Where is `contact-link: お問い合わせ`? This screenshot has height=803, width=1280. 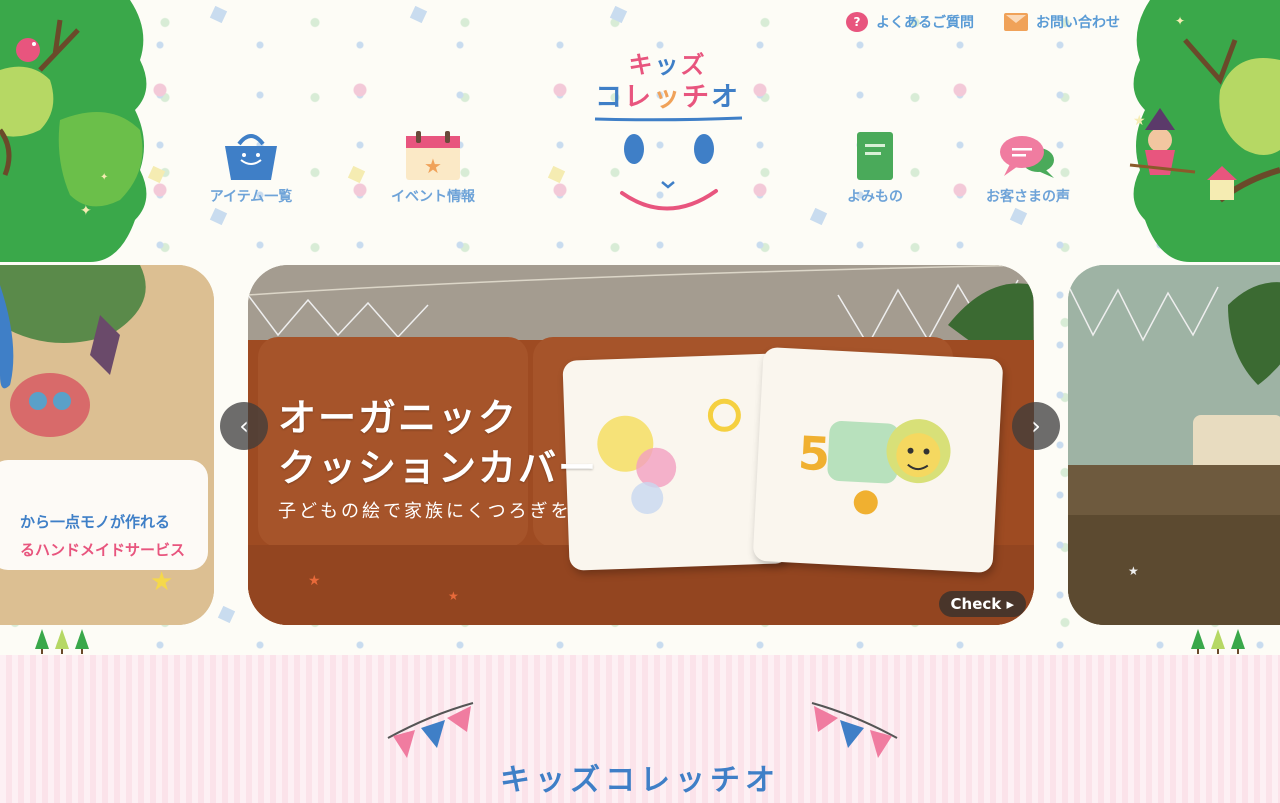
contact-link: お問い合わせ is located at coordinates (1062, 22).